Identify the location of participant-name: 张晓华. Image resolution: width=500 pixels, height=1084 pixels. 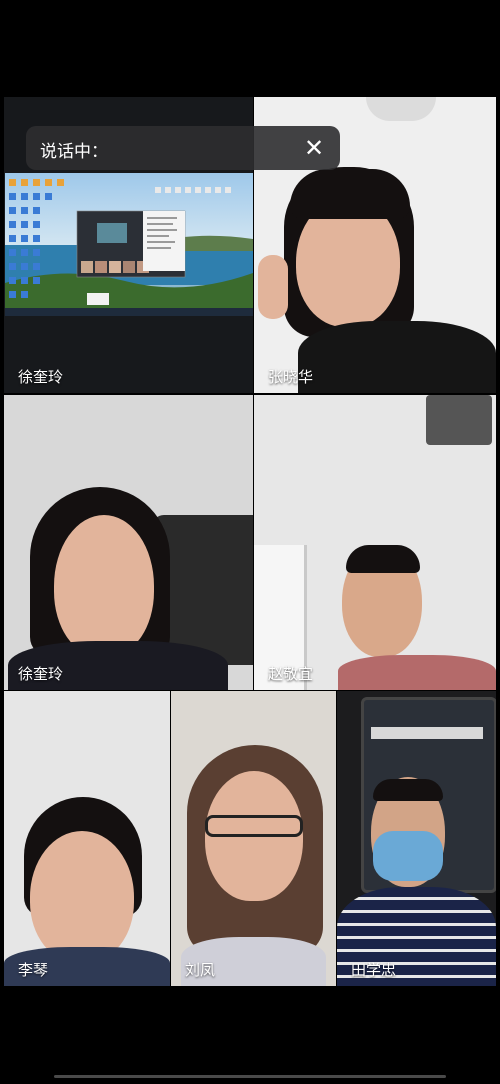
(291, 377).